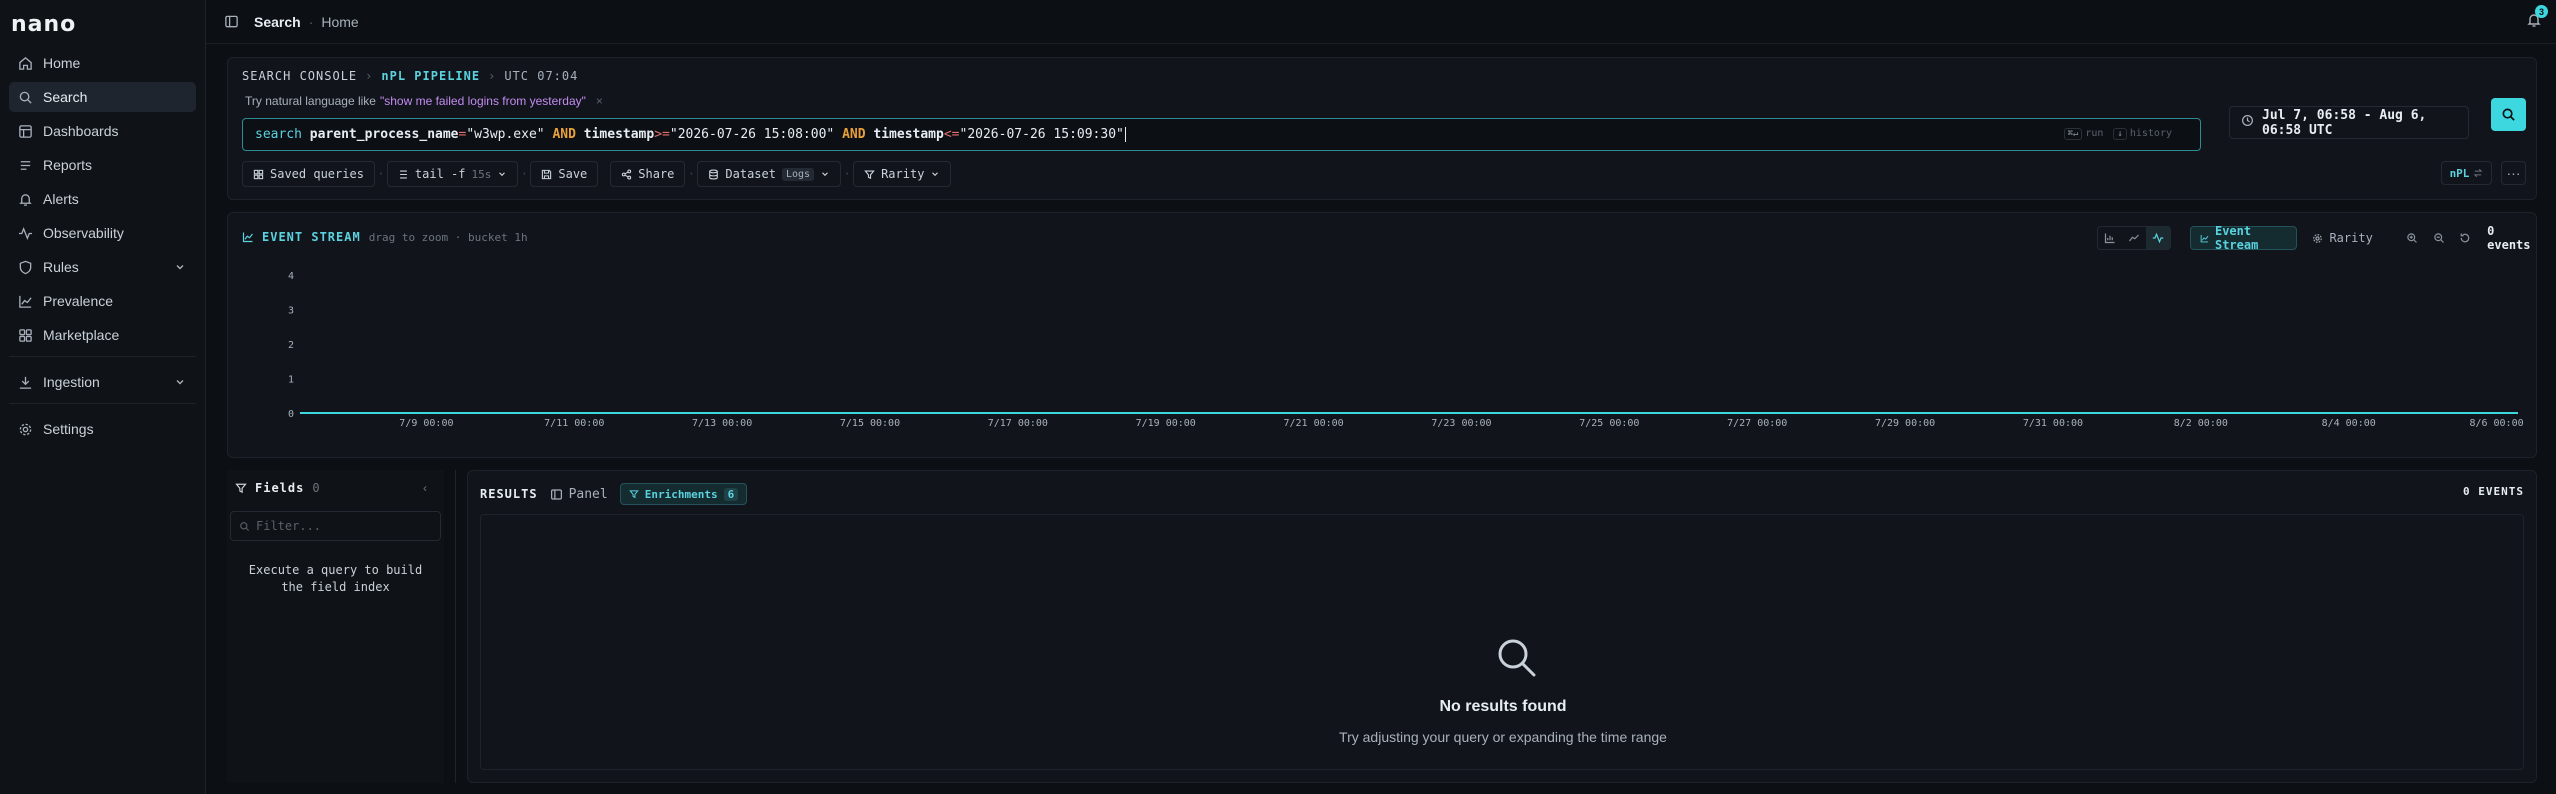  I want to click on sidebar-item-reports: Reports, so click(102, 165).